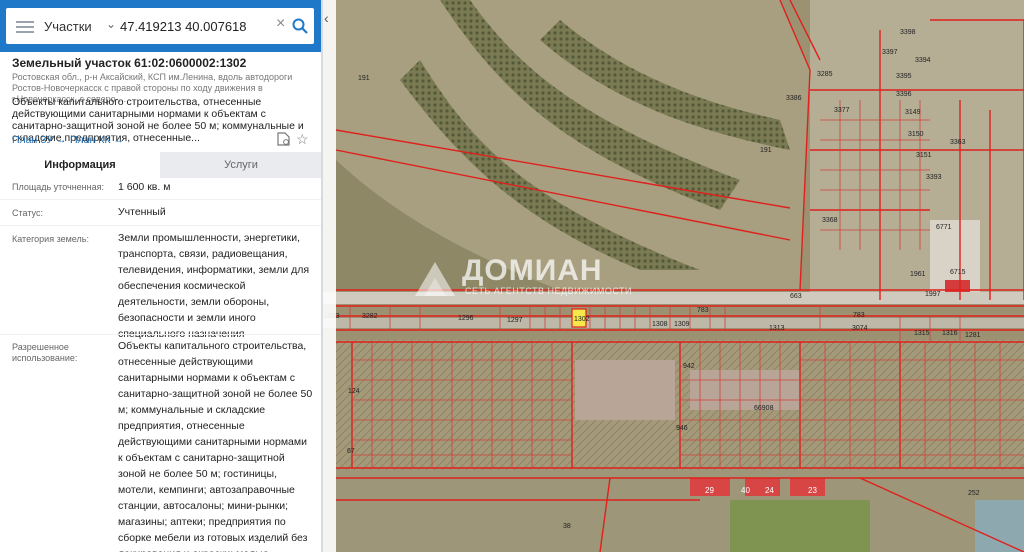 This screenshot has height=552, width=1024. Describe the element at coordinates (764, 408) in the screenshot. I see `parcel-label: 66908` at that location.